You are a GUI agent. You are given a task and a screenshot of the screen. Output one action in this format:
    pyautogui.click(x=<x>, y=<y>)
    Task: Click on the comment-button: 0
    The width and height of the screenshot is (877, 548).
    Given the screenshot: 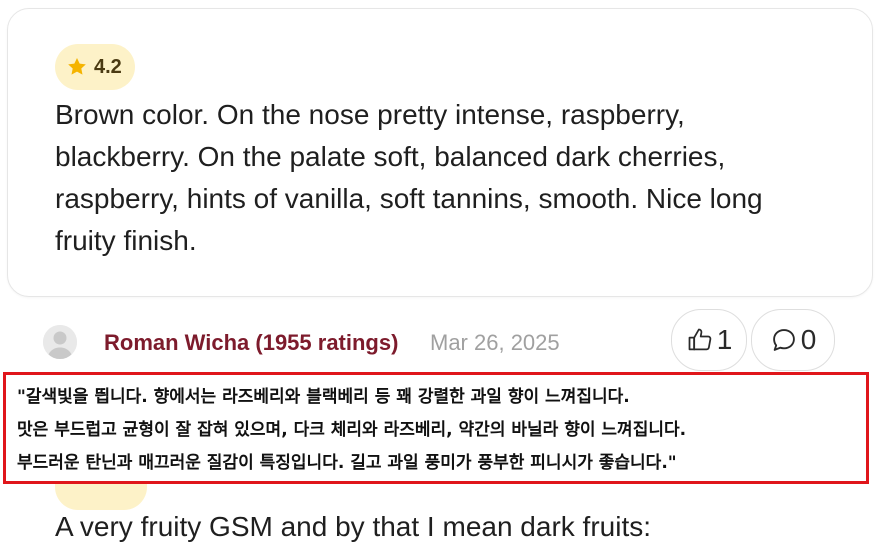 What is the action you would take?
    pyautogui.click(x=793, y=340)
    